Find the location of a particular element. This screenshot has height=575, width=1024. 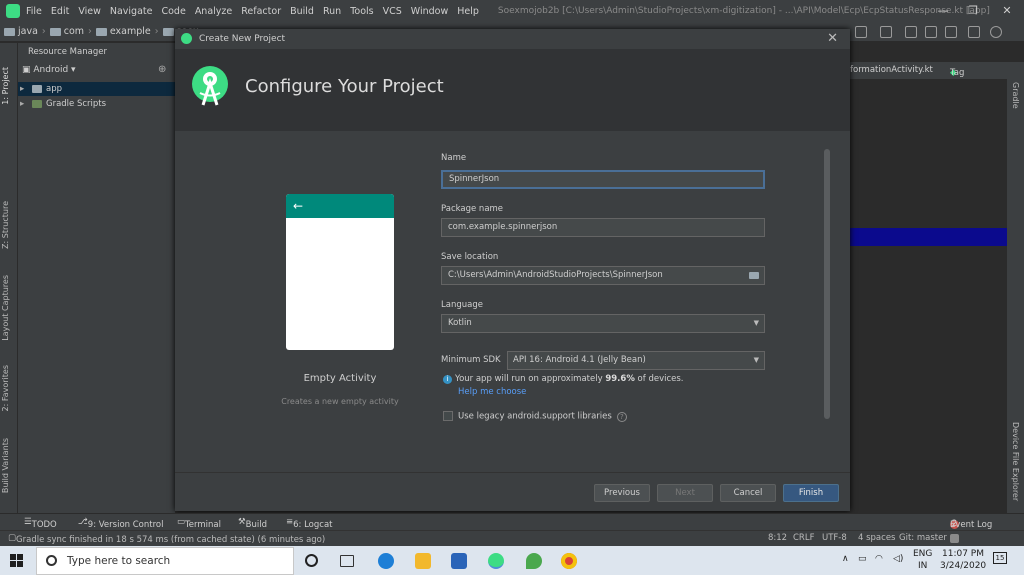

previous-button: Previous is located at coordinates (622, 493).